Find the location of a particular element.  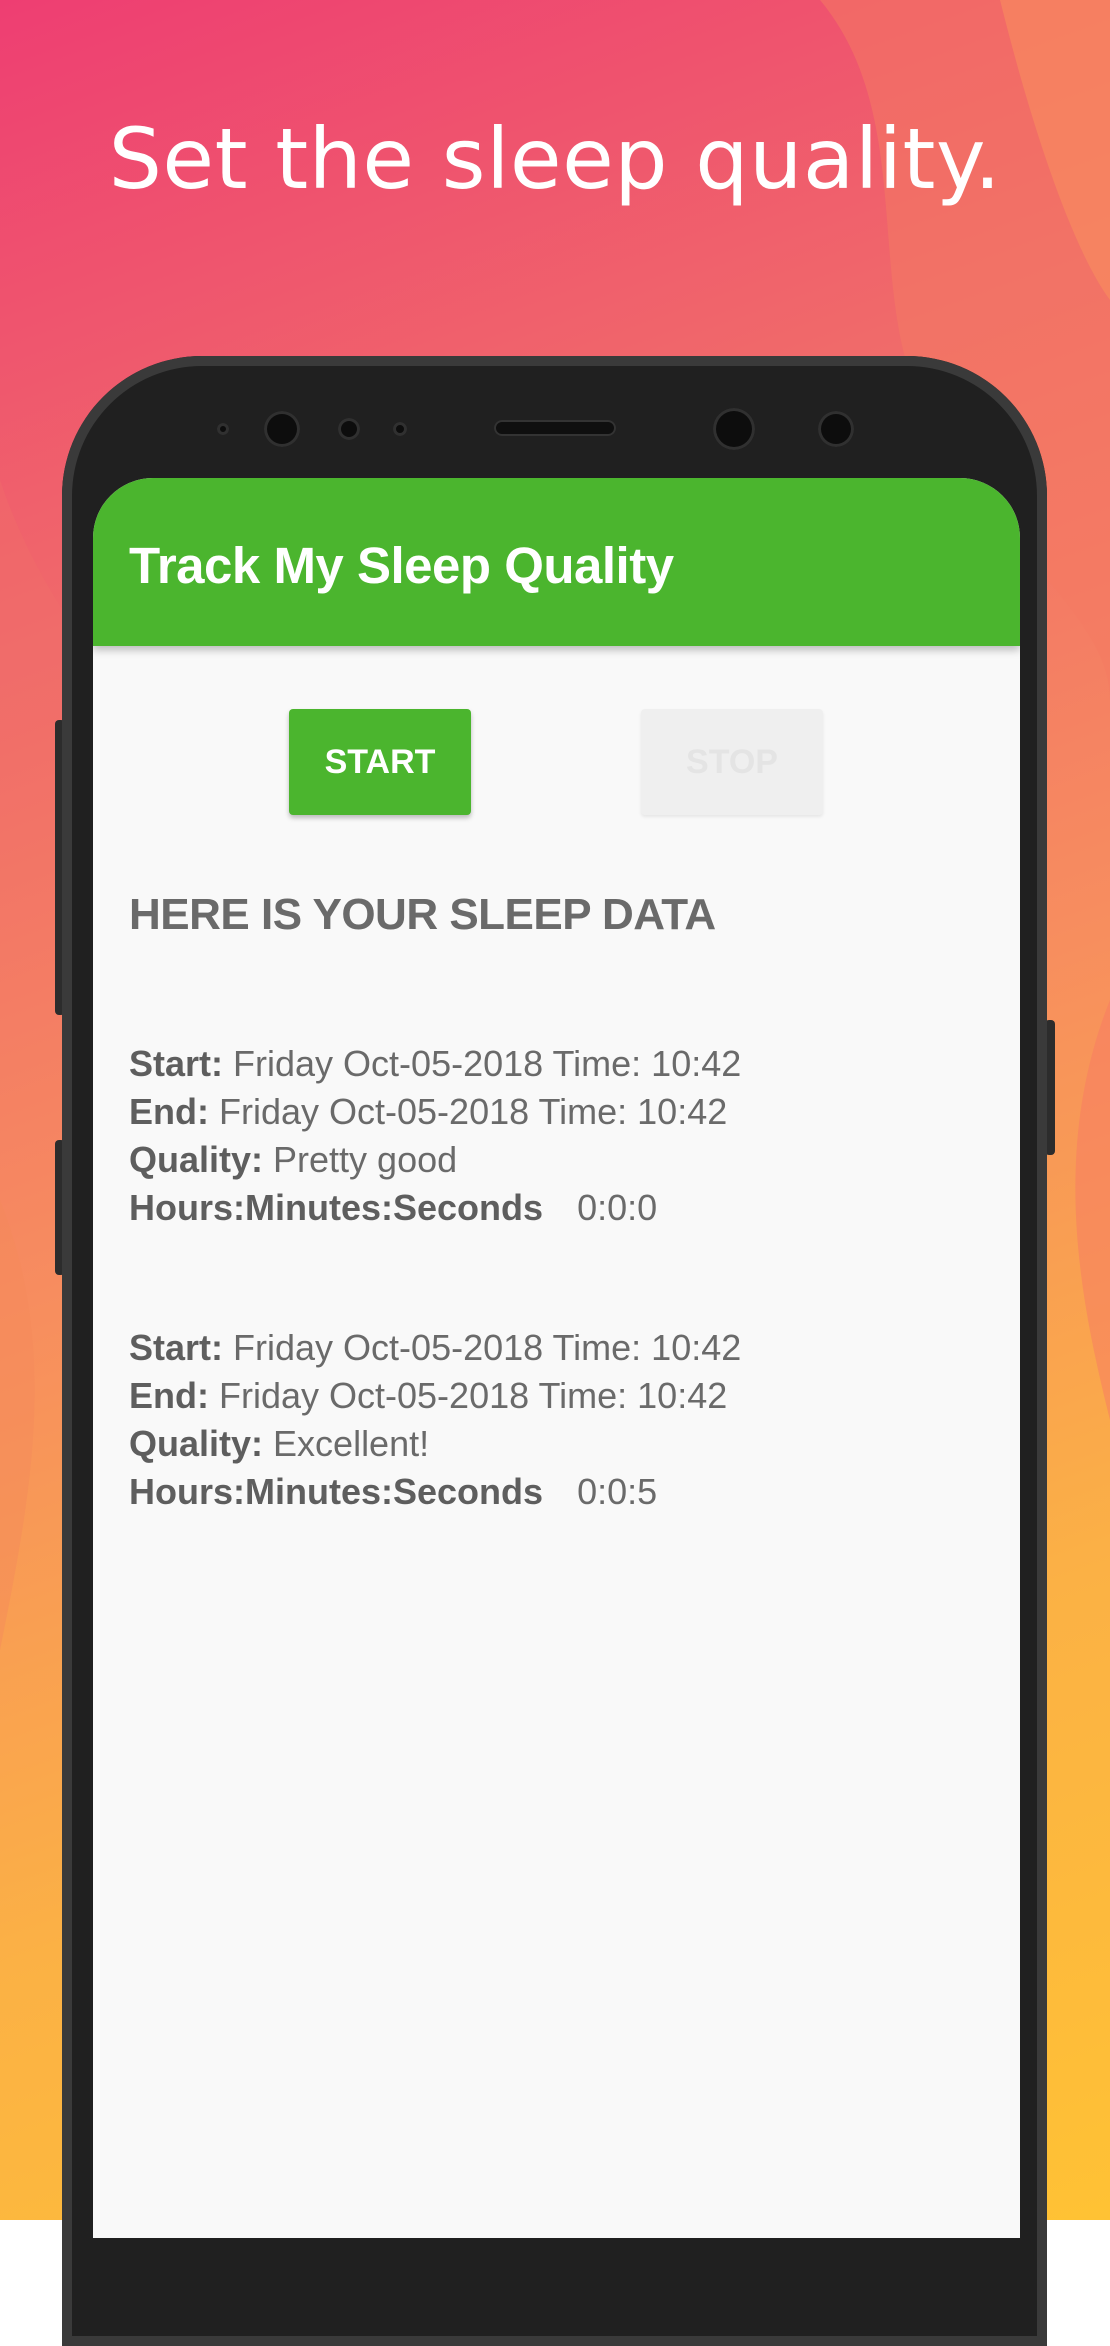

stop-button: STOP is located at coordinates (732, 762).